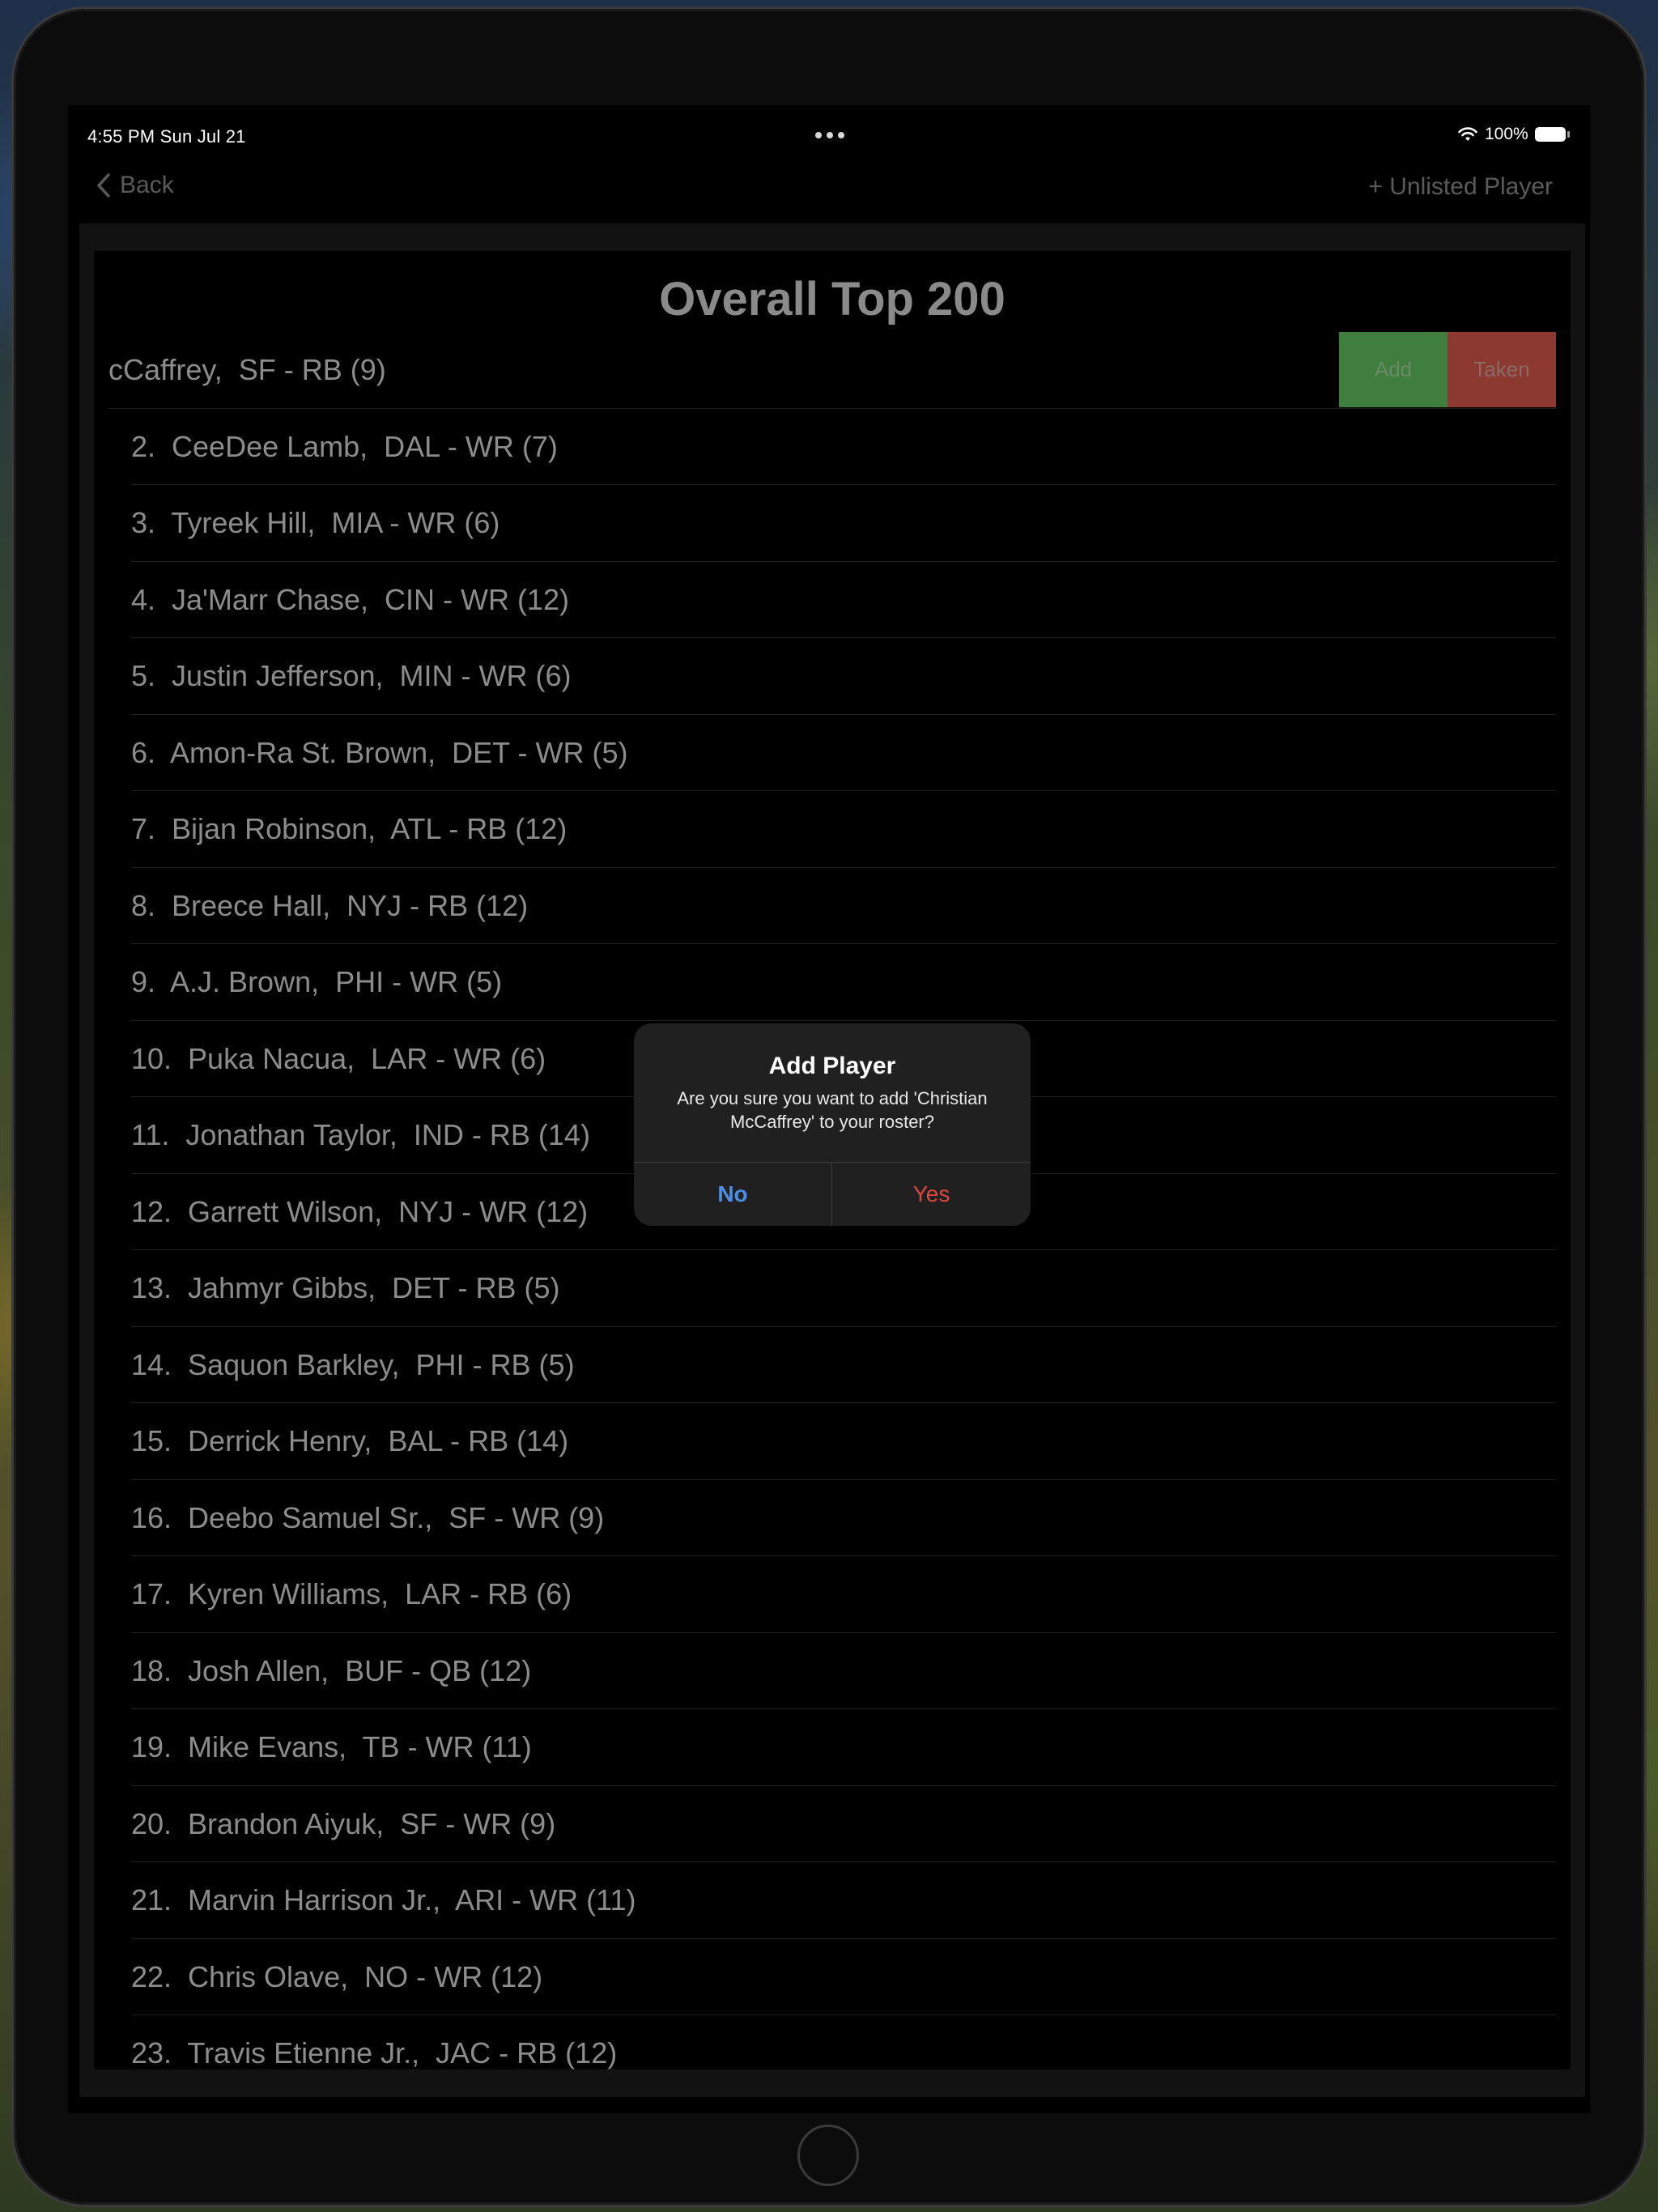 The width and height of the screenshot is (1658, 2212). What do you see at coordinates (843, 1288) in the screenshot?
I see `player-row: 13. Jahmyr Gibbs, DET - RB (5)` at bounding box center [843, 1288].